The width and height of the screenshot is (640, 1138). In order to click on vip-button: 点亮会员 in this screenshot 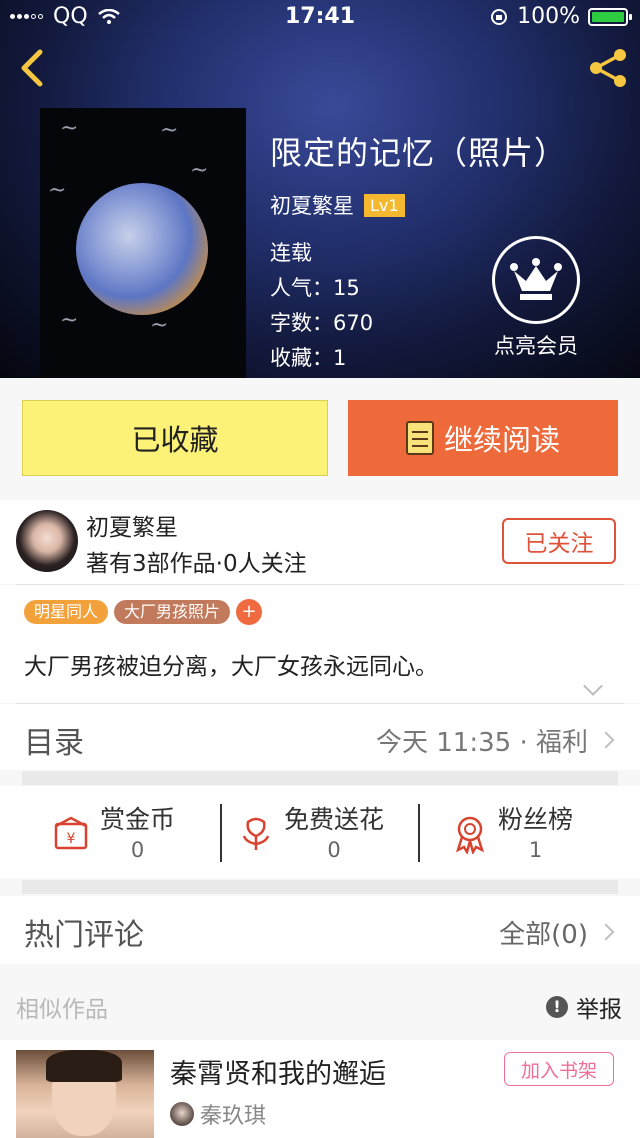, I will do `click(536, 298)`.